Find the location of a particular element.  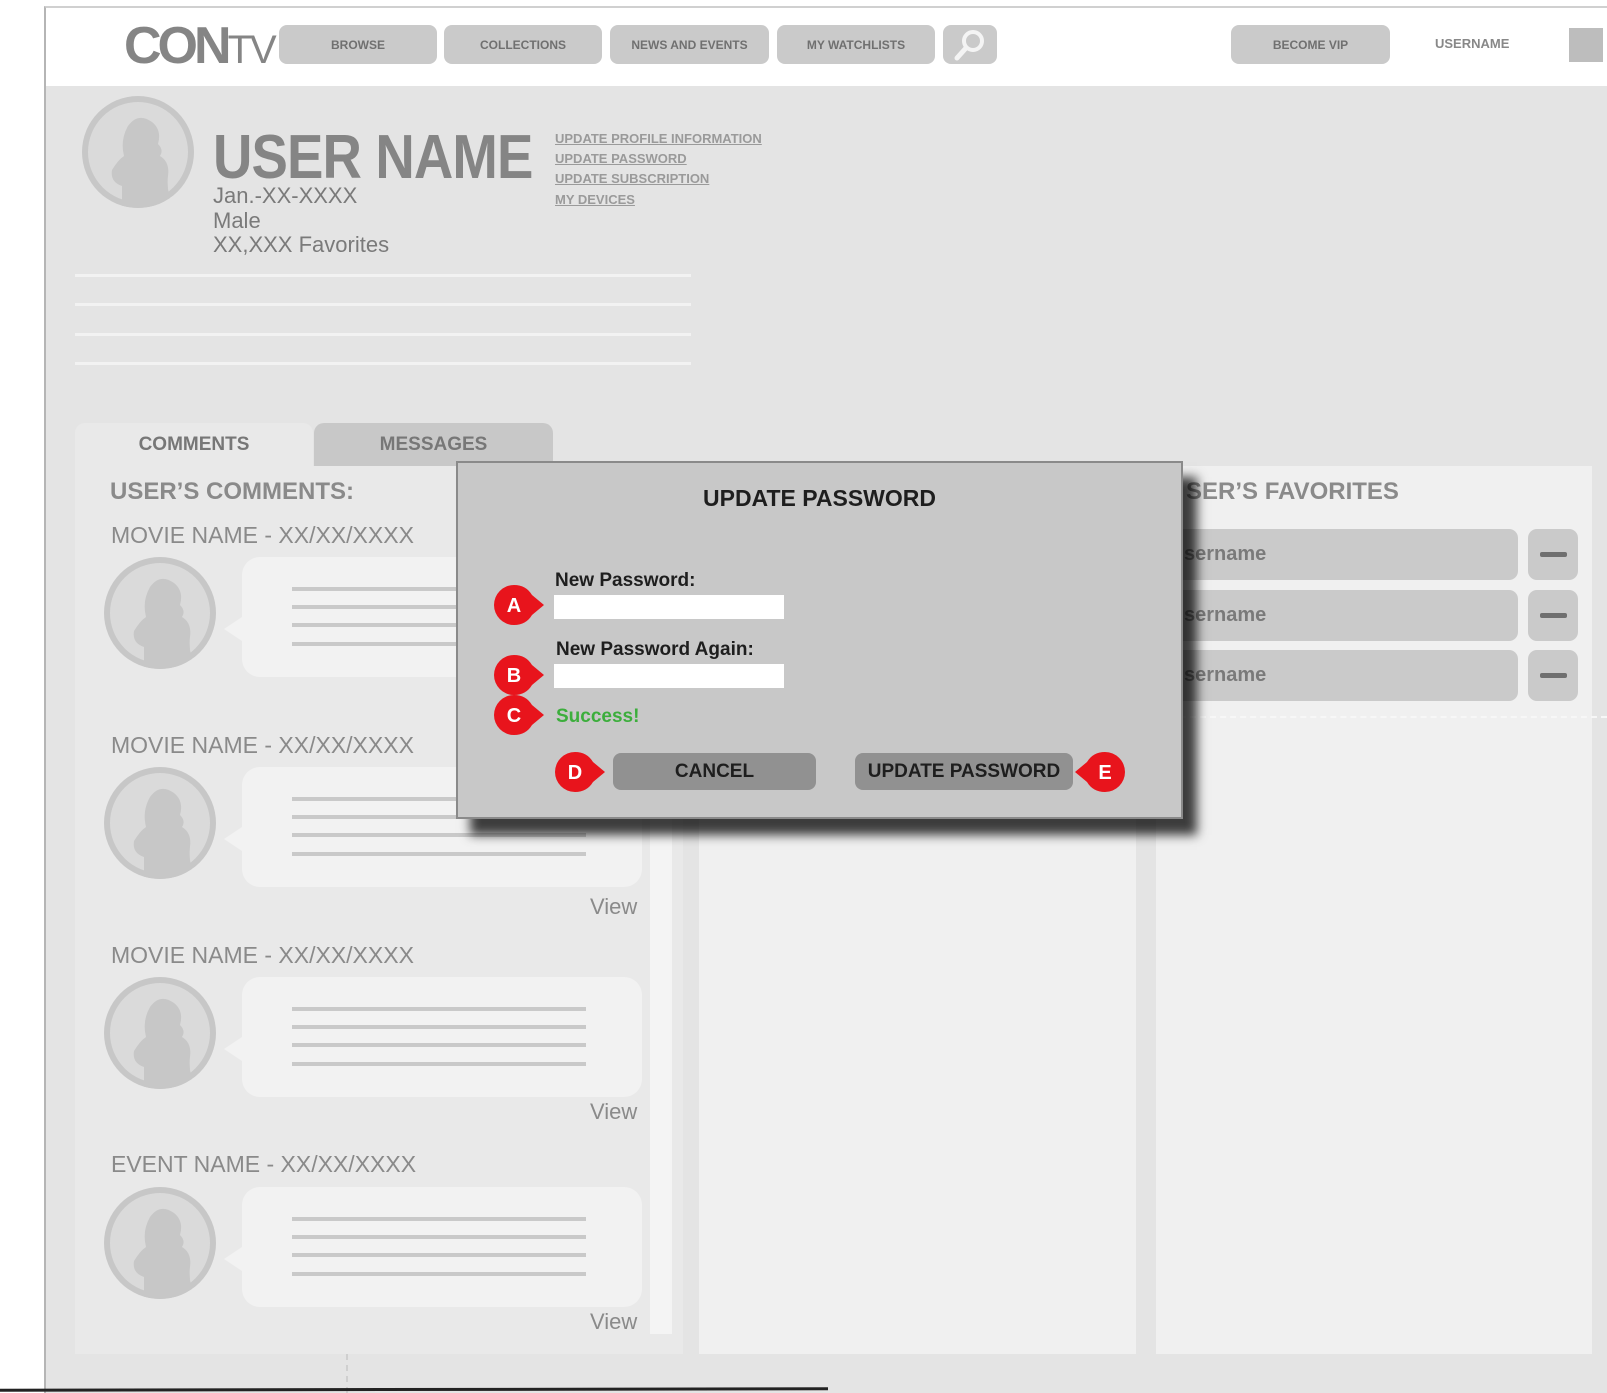

profile-gender: Male is located at coordinates (237, 220).